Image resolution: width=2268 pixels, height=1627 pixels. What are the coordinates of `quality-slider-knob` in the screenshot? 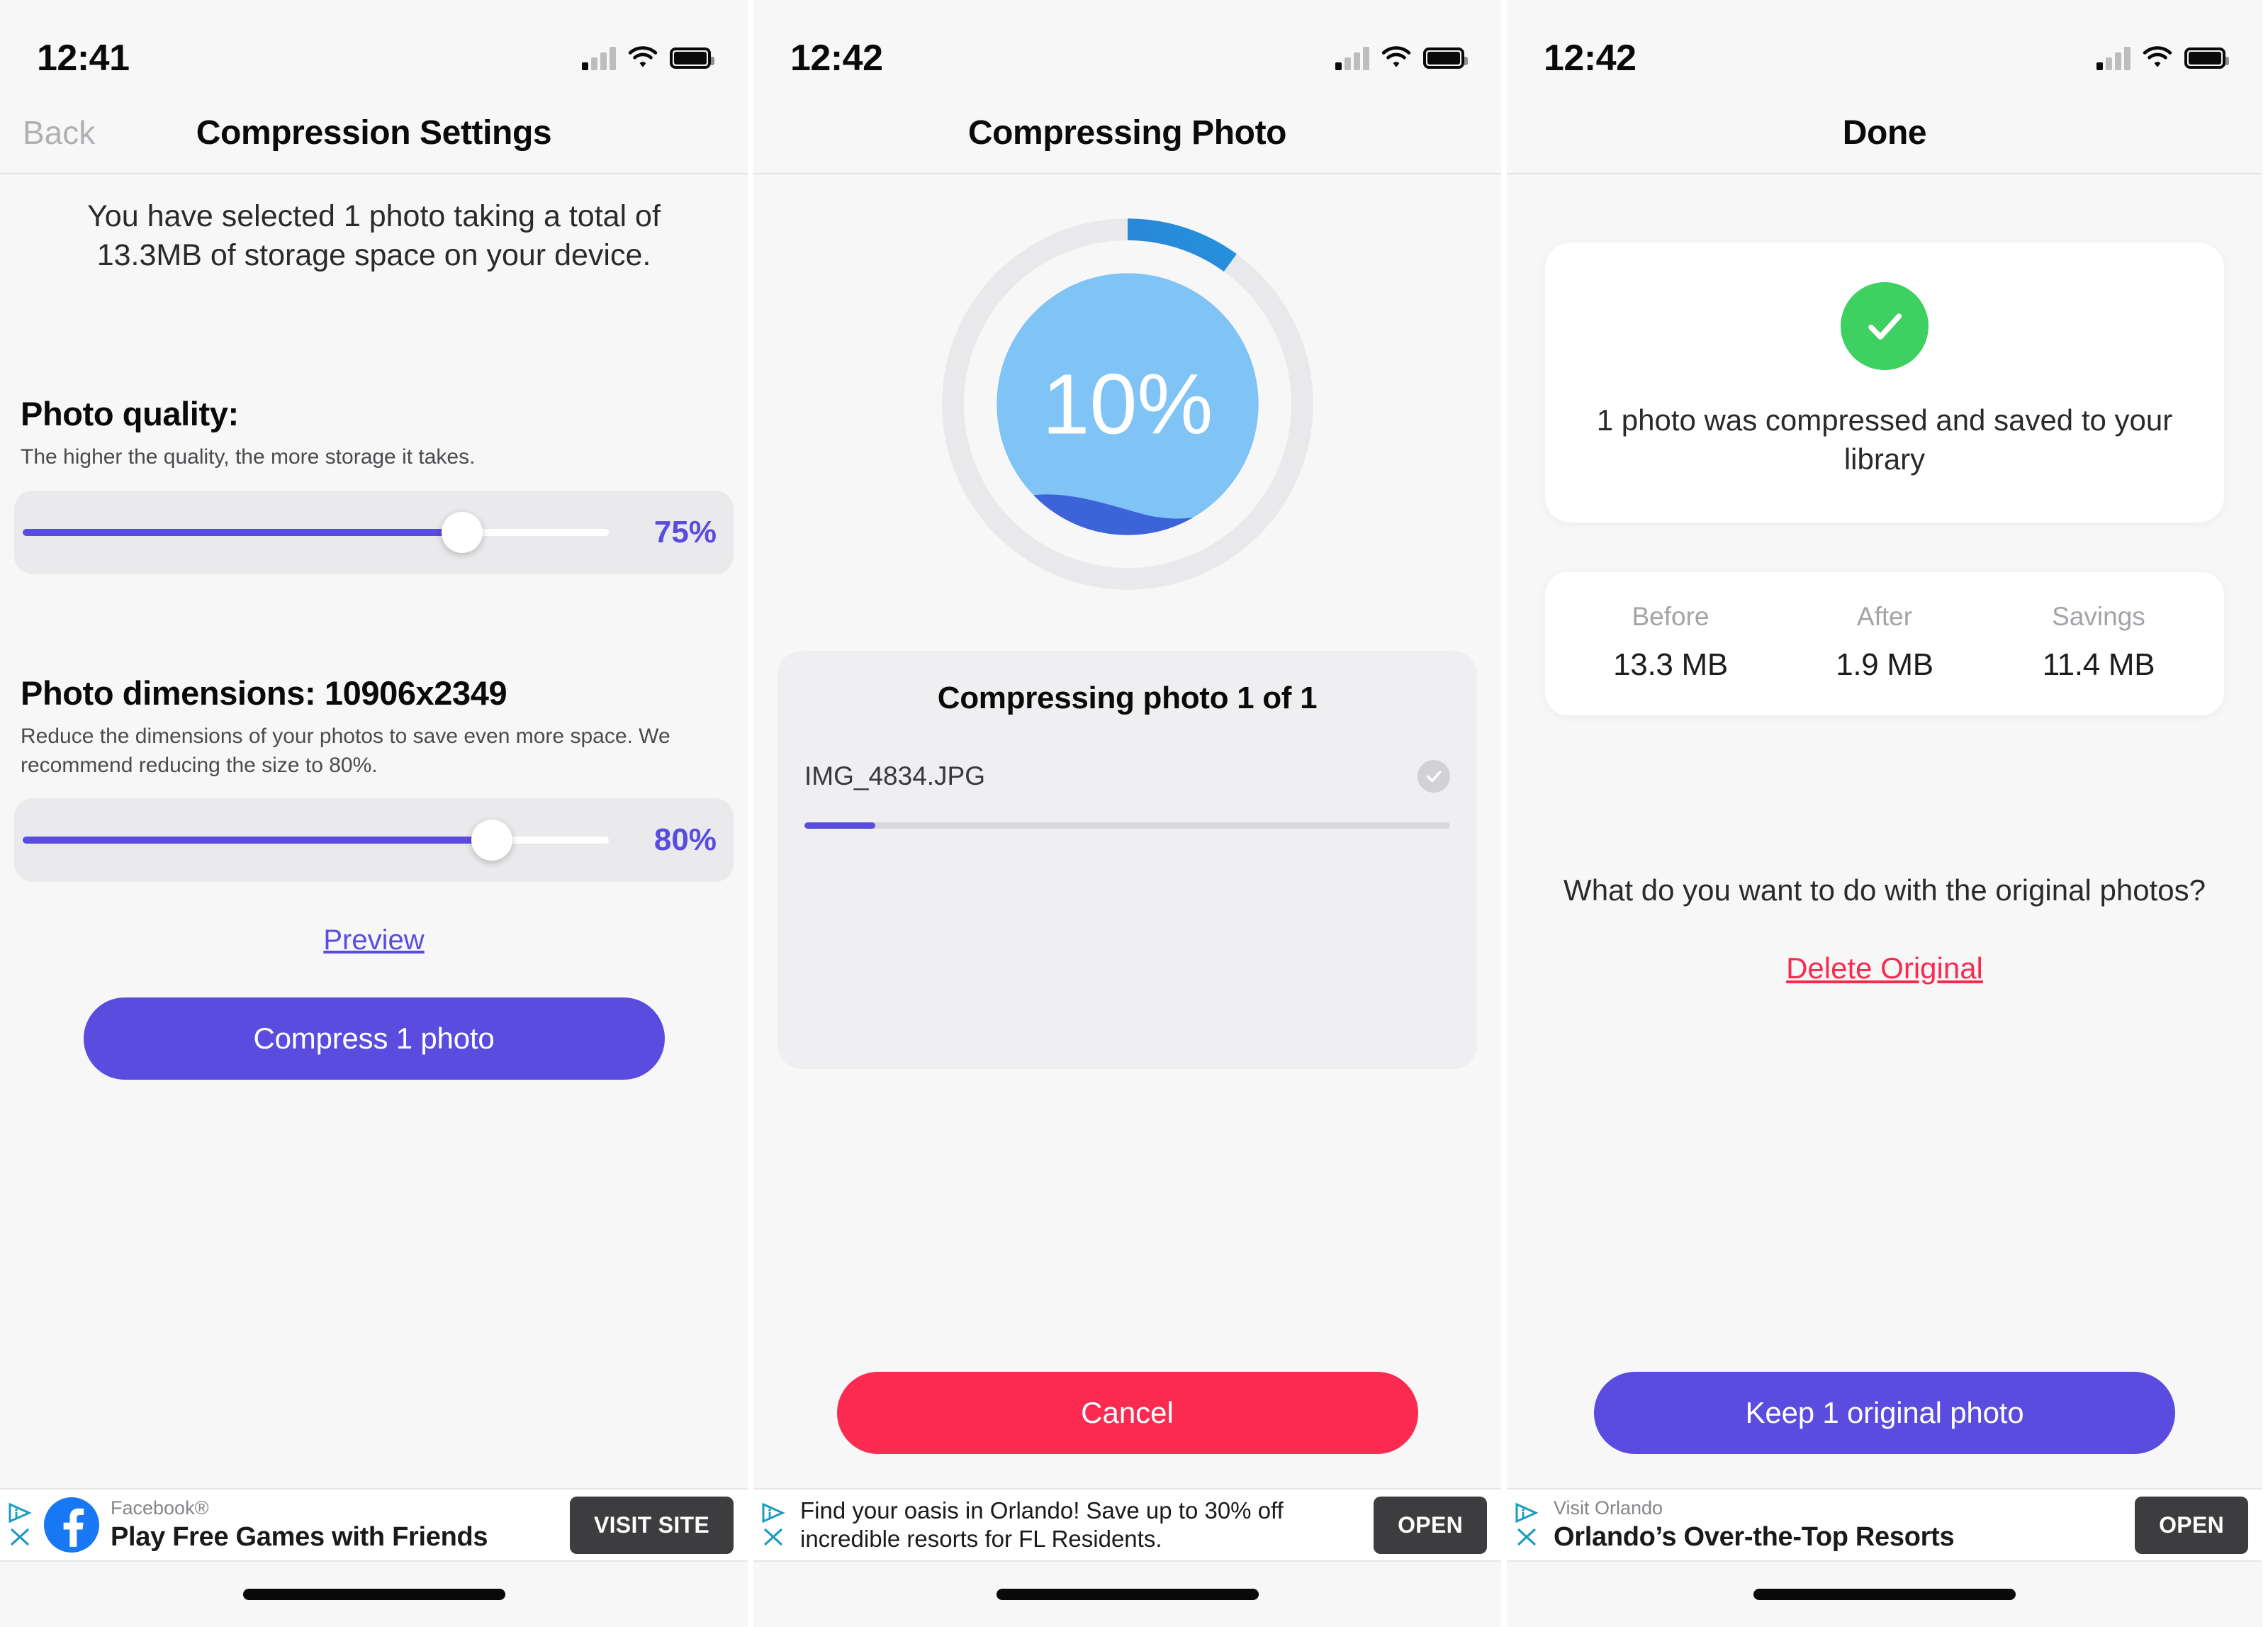 It's located at (462, 532).